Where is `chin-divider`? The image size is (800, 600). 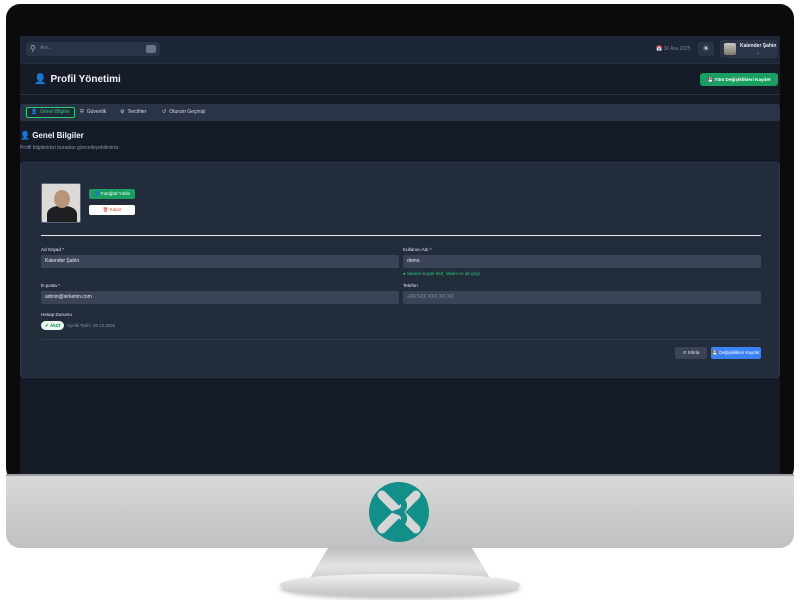
chin-divider is located at coordinates (400, 475).